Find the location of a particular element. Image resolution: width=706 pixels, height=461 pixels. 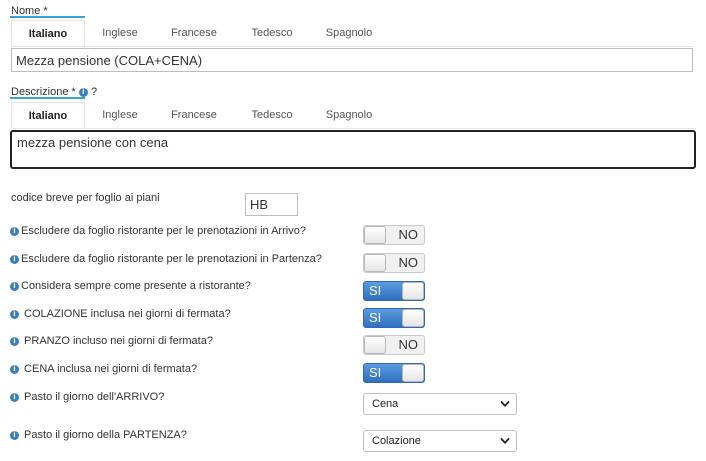

nome-tab-francese: Francese is located at coordinates (194, 33).